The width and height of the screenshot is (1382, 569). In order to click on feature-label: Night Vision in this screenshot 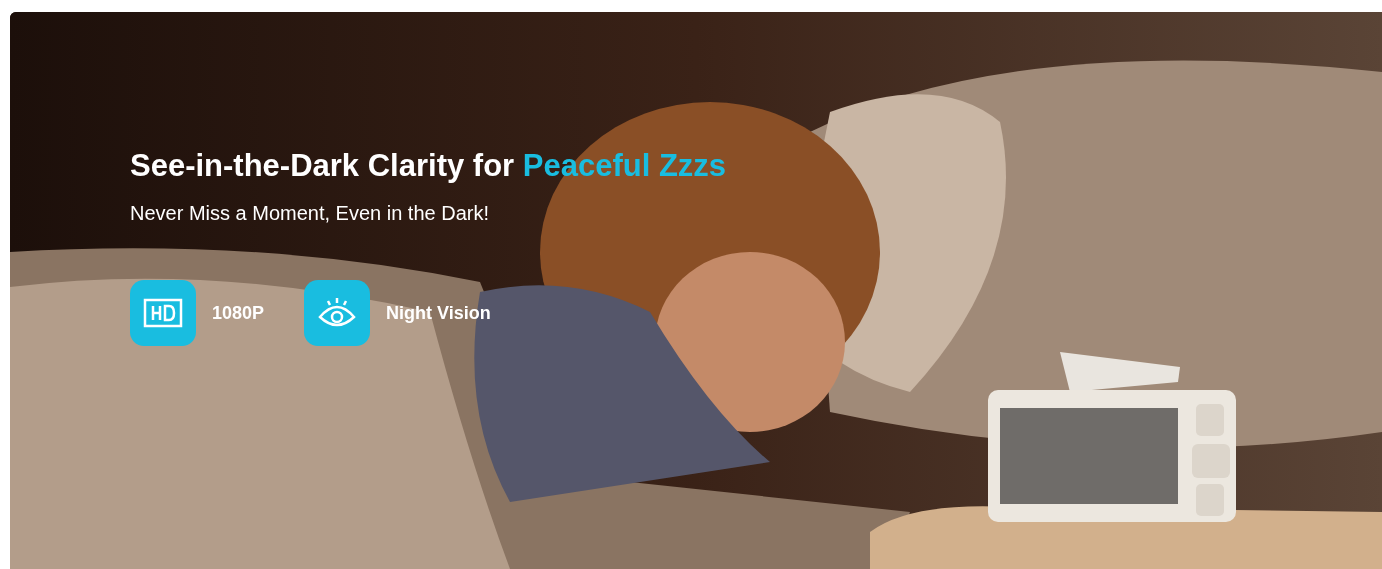, I will do `click(438, 313)`.